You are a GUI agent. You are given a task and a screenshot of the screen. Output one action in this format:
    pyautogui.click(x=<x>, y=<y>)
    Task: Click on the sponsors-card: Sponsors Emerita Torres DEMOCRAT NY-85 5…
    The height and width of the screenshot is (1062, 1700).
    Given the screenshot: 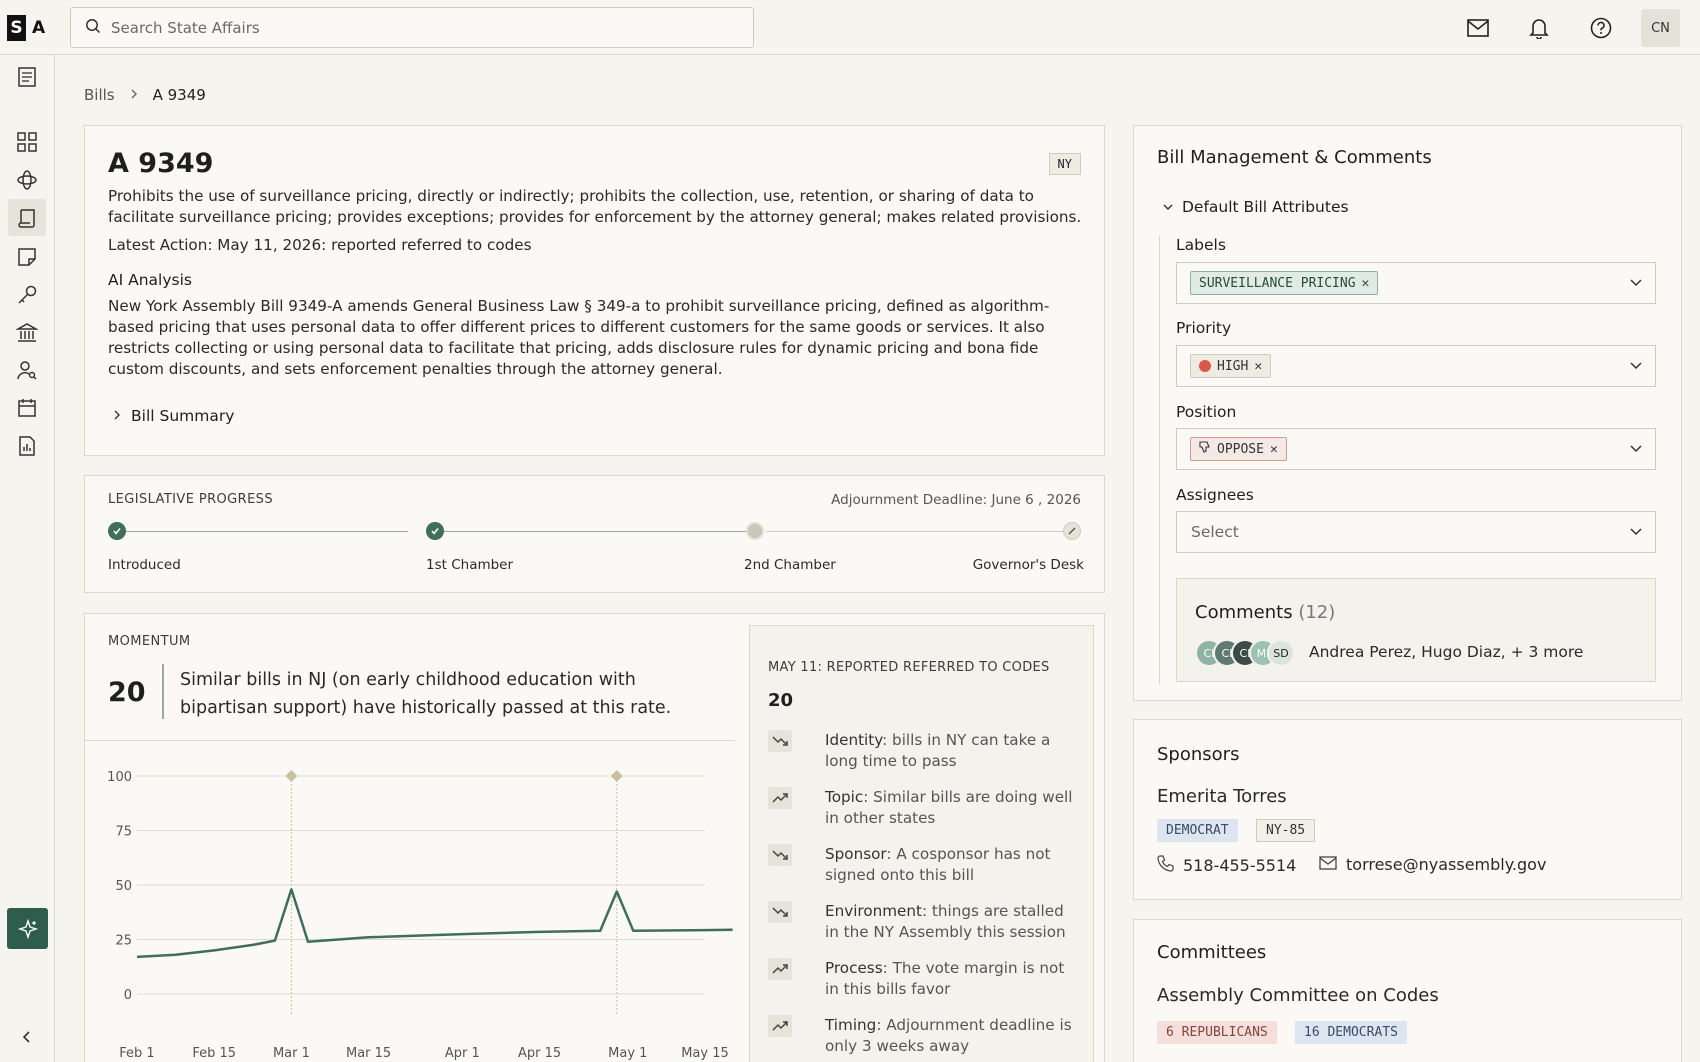 What is the action you would take?
    pyautogui.click(x=1407, y=809)
    